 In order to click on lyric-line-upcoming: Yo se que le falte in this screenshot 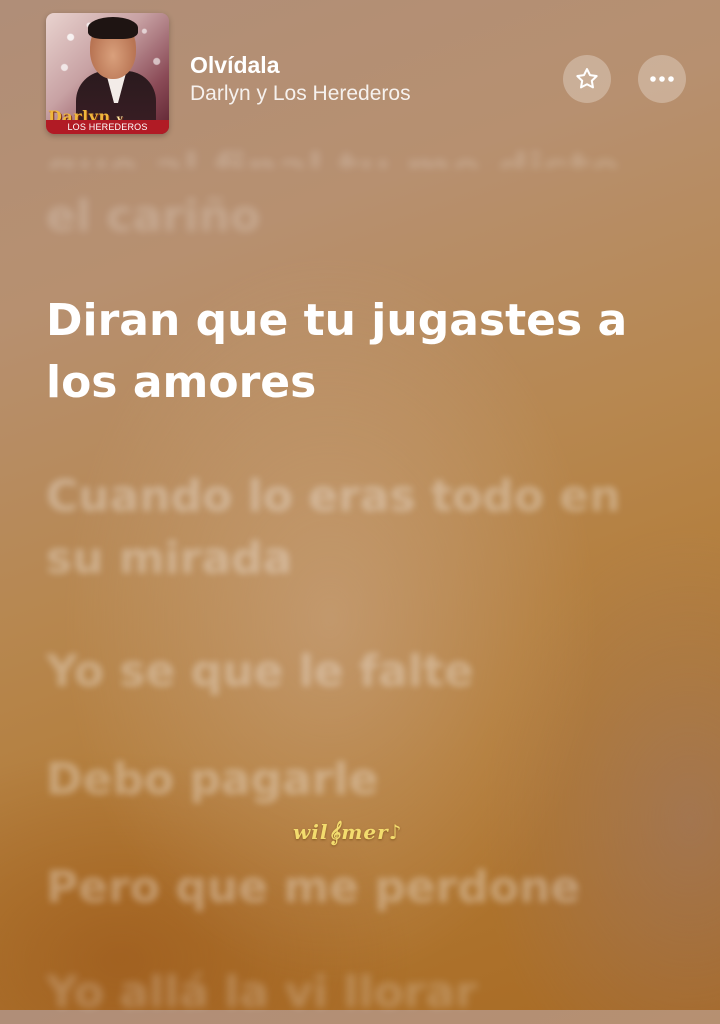, I will do `click(356, 672)`.